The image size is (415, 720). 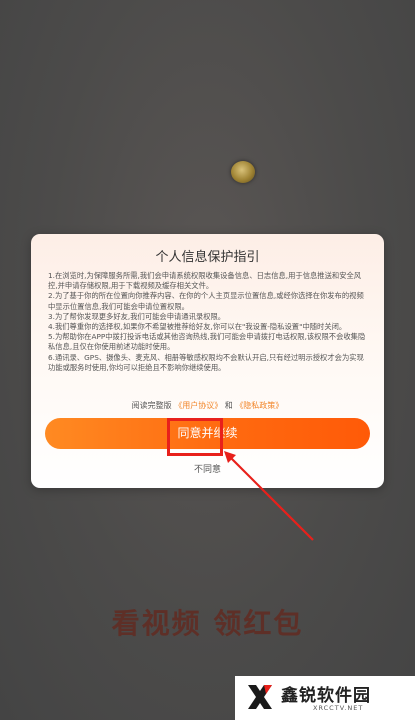 What do you see at coordinates (137, 316) in the screenshot?
I see `terms-item-3: 3.为了帮你发现更多好友,我们可能会申请通讯录权限。` at bounding box center [137, 316].